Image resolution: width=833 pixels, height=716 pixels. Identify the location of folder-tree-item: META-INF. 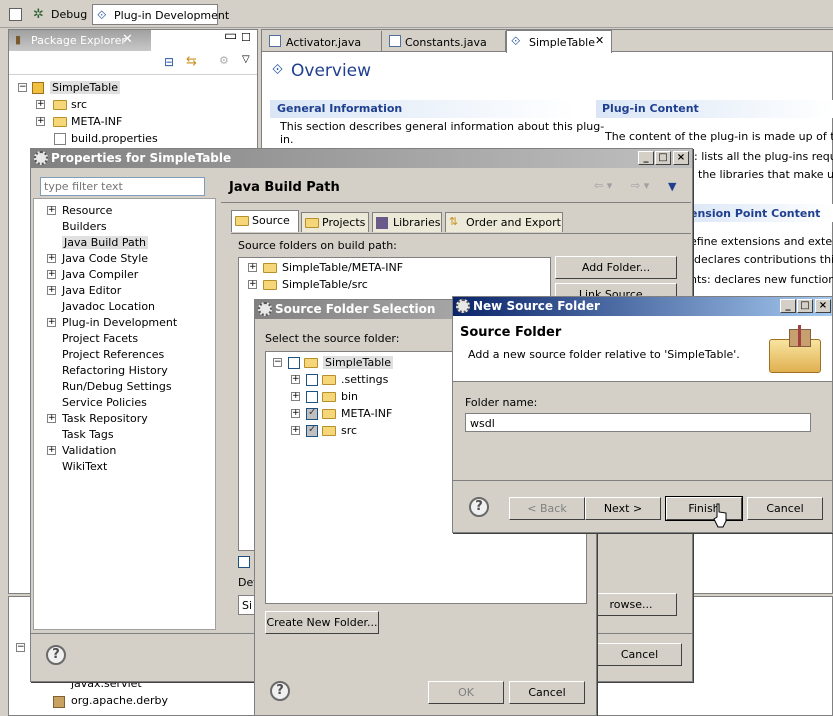
(366, 413).